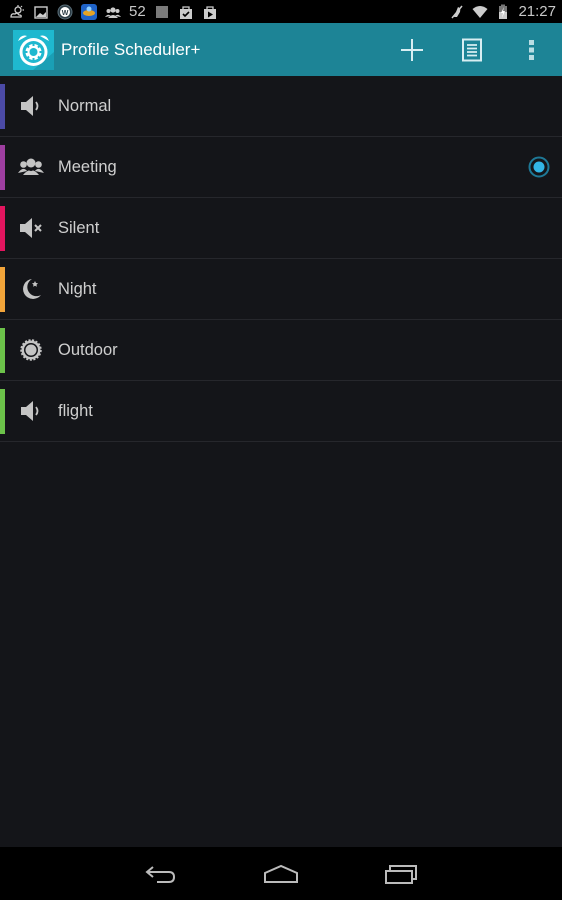 This screenshot has width=562, height=900. I want to click on profile-item-outdoor: Outdoor, so click(281, 350).